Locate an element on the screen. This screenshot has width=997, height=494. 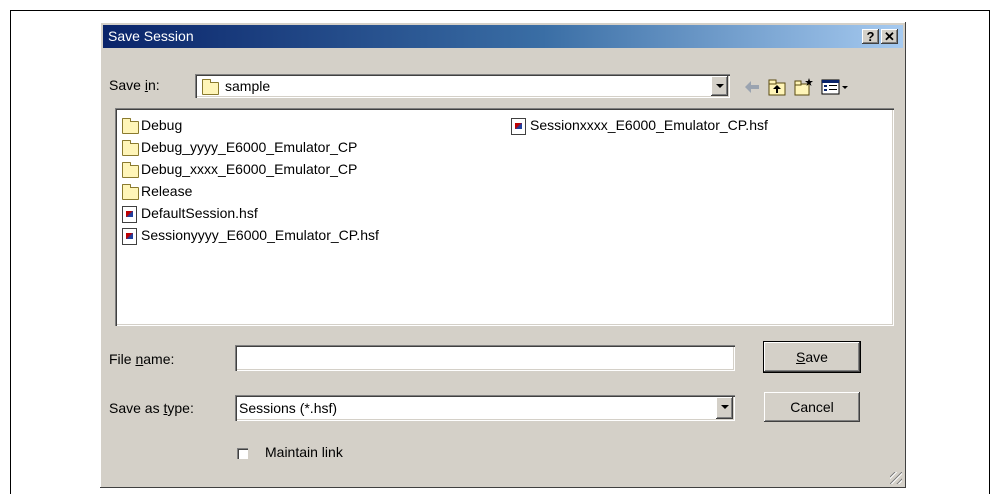
new-folder-icon is located at coordinates (804, 87).